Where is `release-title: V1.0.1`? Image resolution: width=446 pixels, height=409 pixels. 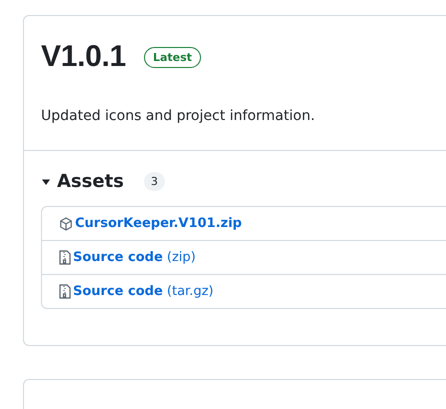
release-title: V1.0.1 is located at coordinates (83, 57).